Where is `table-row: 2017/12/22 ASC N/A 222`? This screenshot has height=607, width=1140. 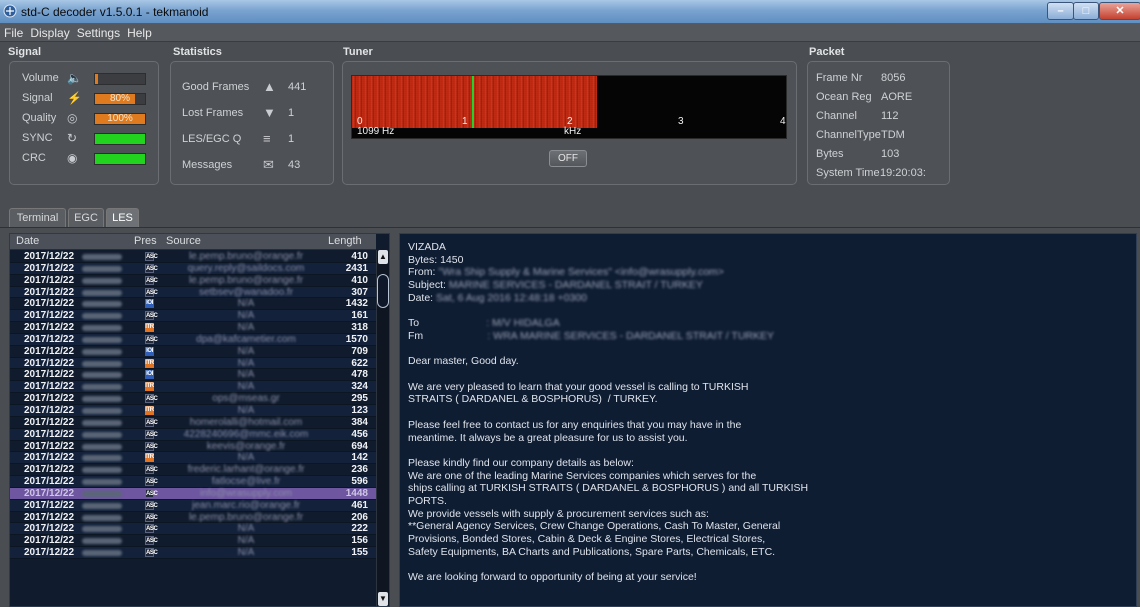 table-row: 2017/12/22 ASC N/A 222 is located at coordinates (193, 529).